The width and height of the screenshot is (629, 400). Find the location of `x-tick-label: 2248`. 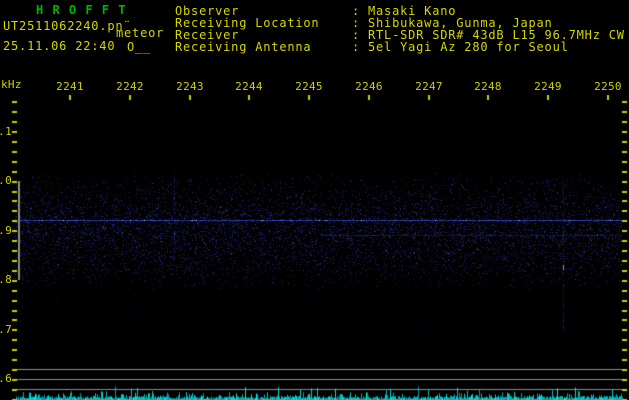

x-tick-label: 2248 is located at coordinates (488, 86).